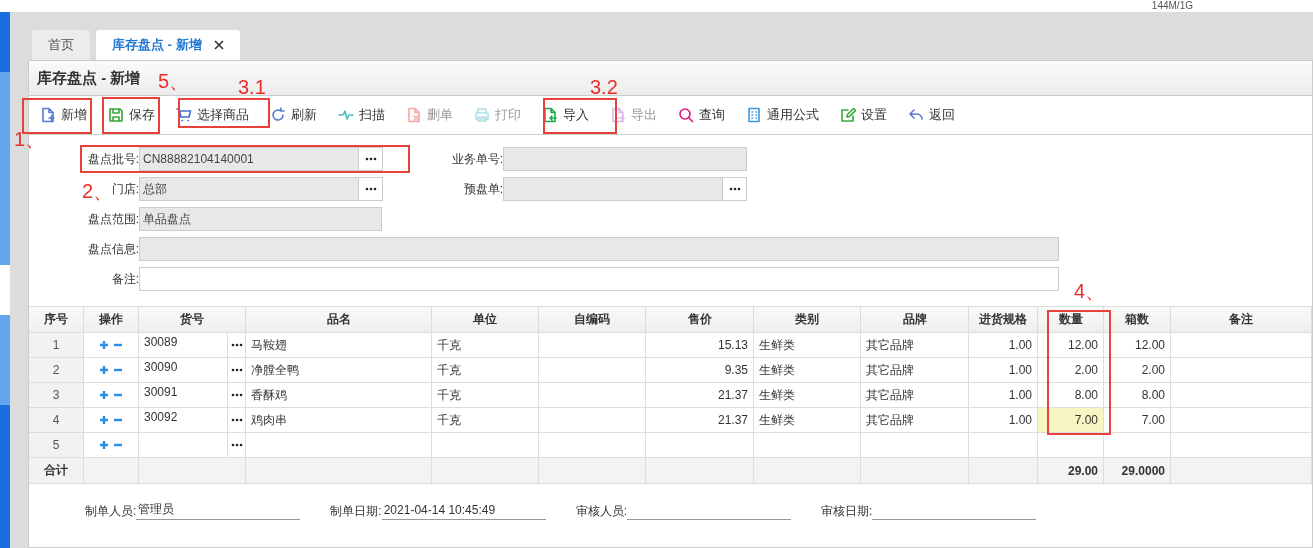 The image size is (1313, 548). I want to click on business-number-field, so click(625, 159).